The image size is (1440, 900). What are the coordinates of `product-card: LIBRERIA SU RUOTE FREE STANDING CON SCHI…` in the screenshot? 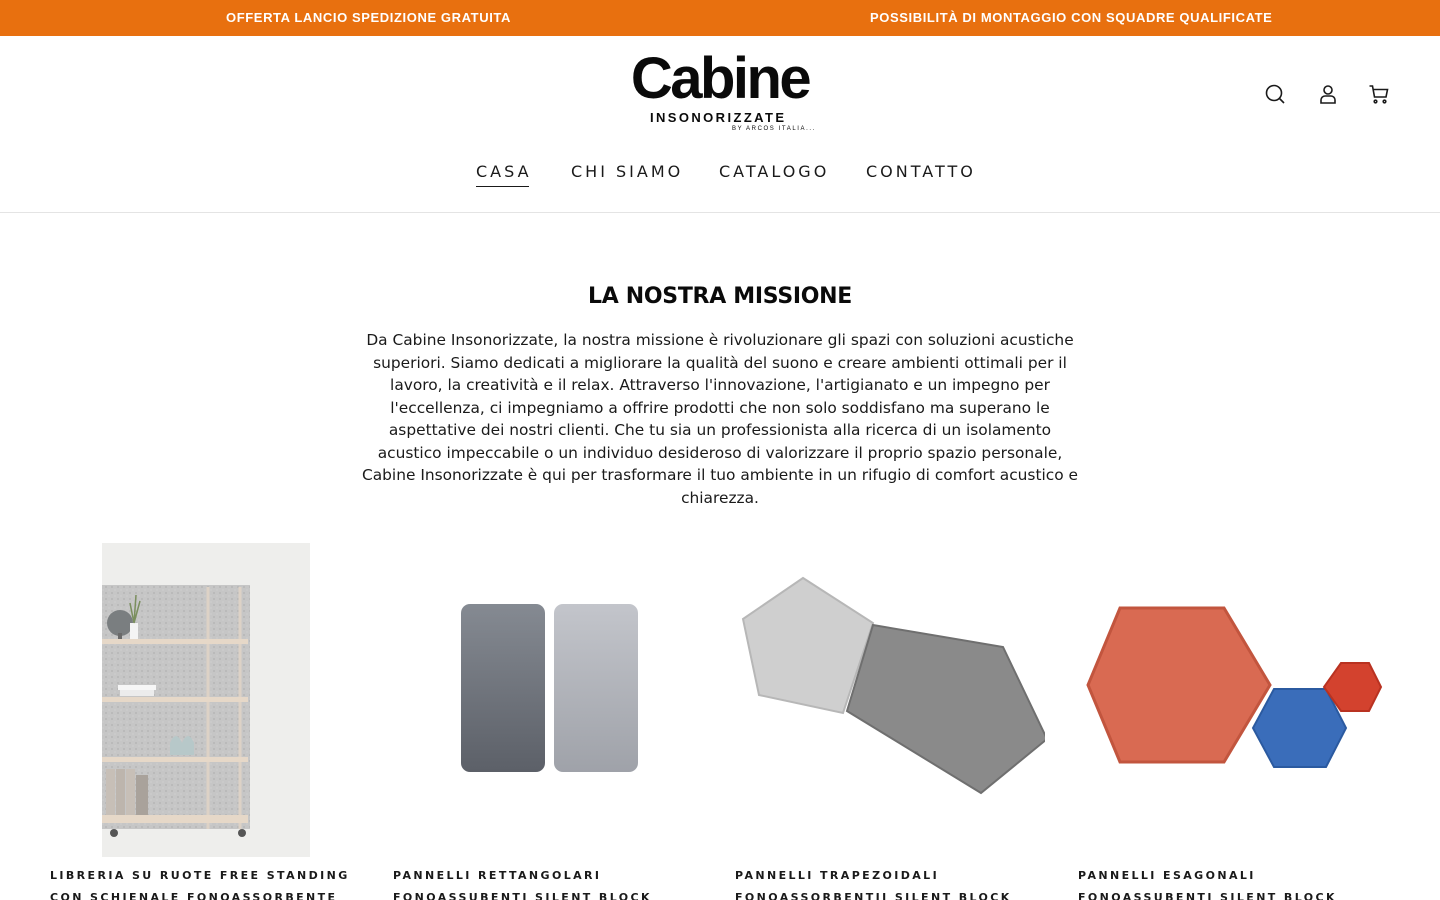 It's located at (205, 721).